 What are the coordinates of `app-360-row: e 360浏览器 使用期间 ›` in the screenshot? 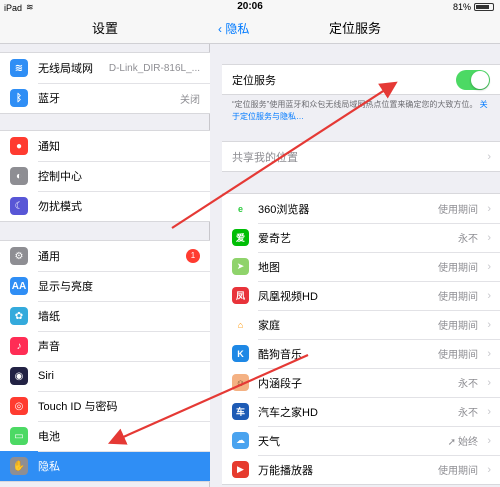 It's located at (361, 208).